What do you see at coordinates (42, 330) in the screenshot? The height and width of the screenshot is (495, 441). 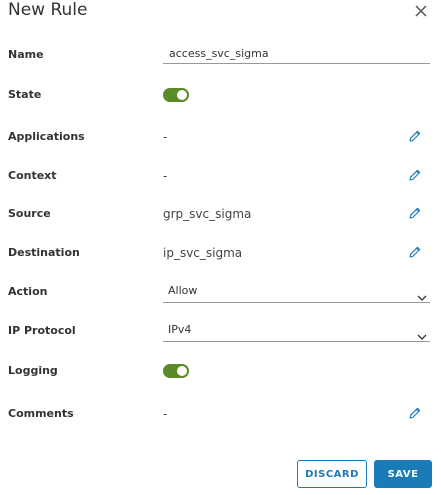 I see `ip-protocol-label: IP Protocol` at bounding box center [42, 330].